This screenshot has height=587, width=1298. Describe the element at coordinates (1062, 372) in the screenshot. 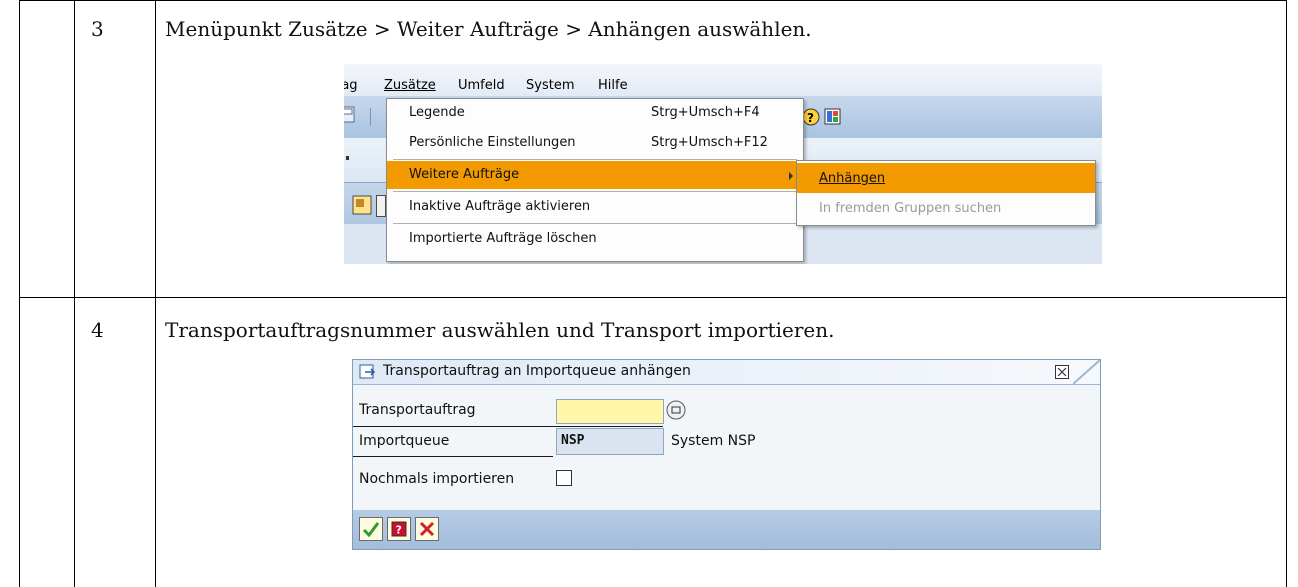

I see `close-icon` at that location.